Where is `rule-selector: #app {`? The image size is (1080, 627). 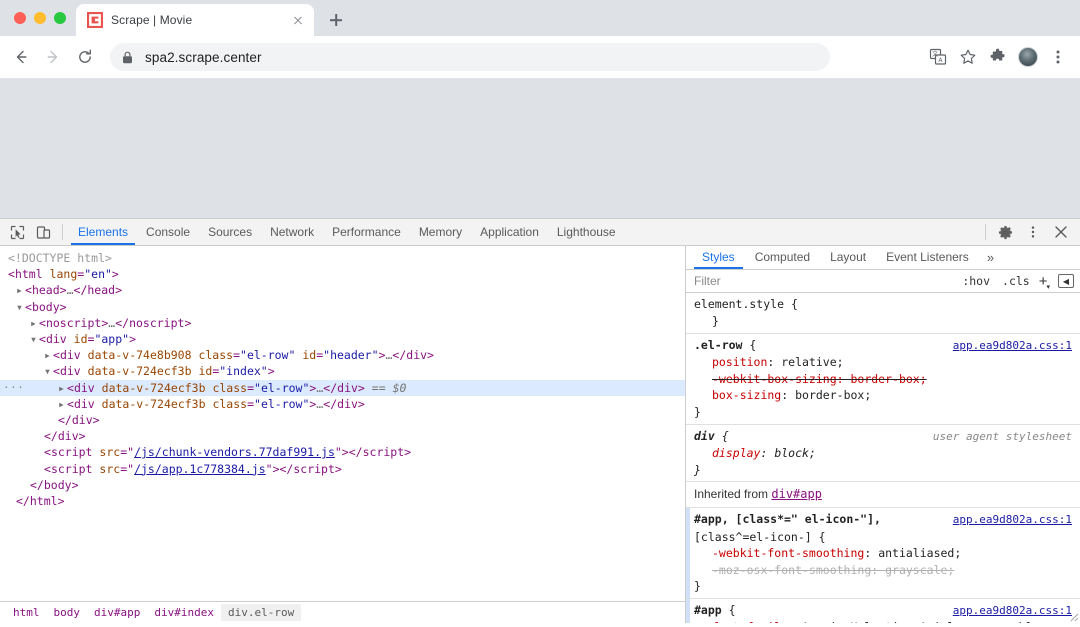 rule-selector: #app { is located at coordinates (715, 610).